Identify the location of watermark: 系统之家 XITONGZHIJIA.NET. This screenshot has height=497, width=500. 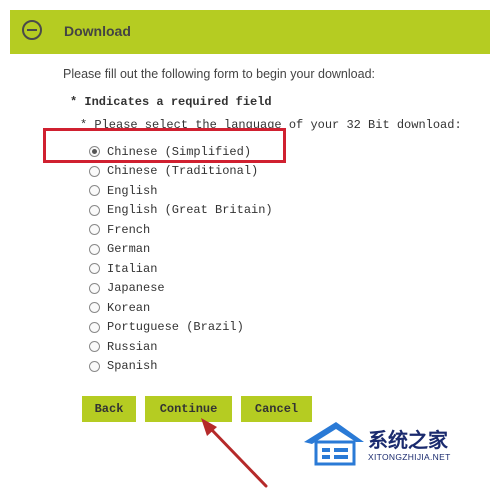
(394, 441).